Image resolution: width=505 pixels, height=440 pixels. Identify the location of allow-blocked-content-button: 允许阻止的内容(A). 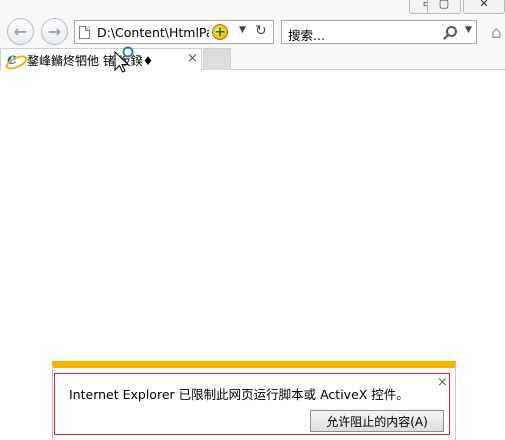
(377, 421).